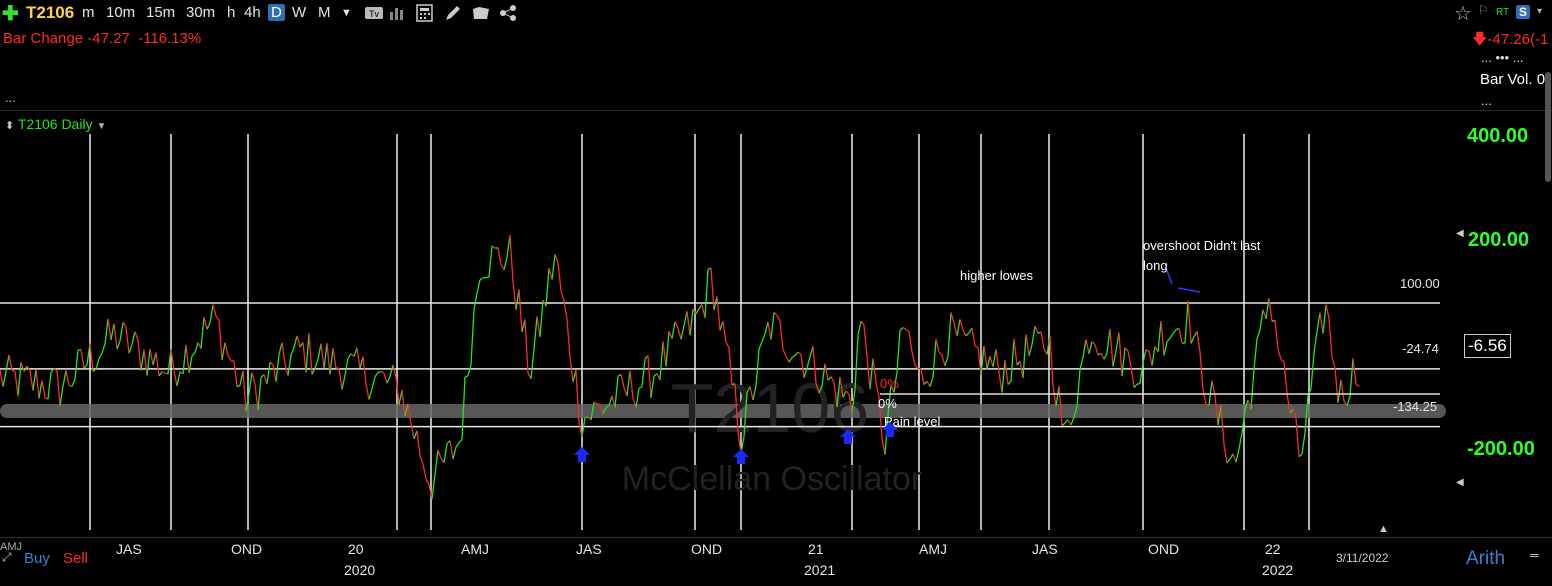  I want to click on buy-button: Buy, so click(37, 558).